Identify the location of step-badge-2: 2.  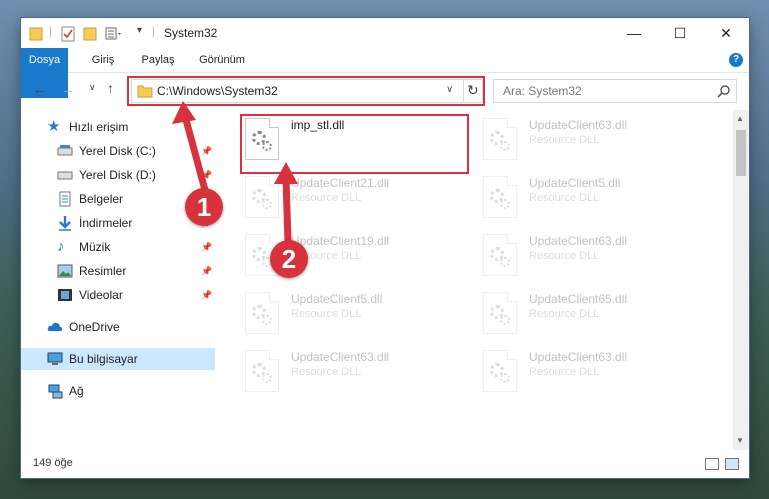
(289, 259).